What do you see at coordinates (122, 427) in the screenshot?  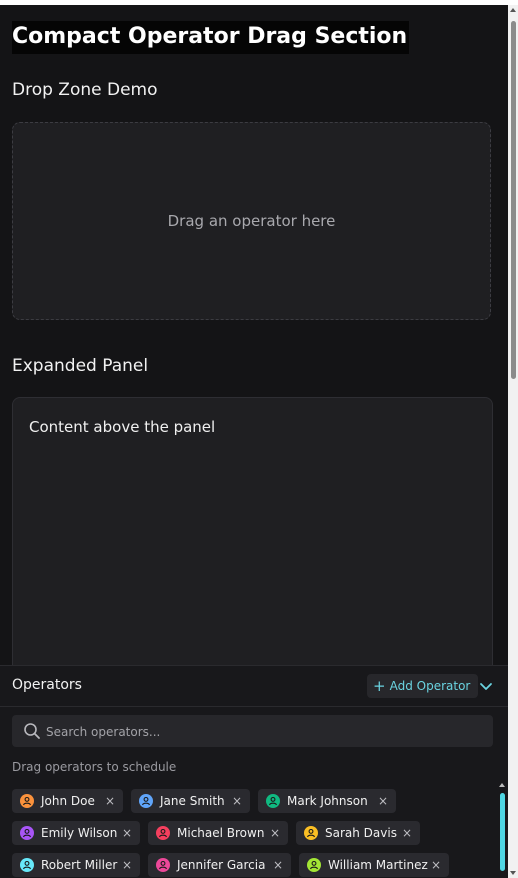 I see `panel-content-text: Content above the panel` at bounding box center [122, 427].